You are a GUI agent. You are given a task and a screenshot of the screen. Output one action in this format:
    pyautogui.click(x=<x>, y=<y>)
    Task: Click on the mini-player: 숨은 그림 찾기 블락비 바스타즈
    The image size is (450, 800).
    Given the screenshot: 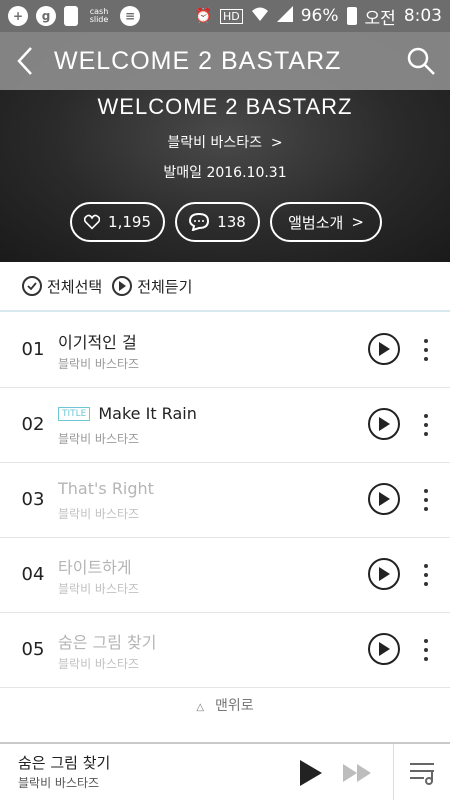 What is the action you would take?
    pyautogui.click(x=225, y=771)
    